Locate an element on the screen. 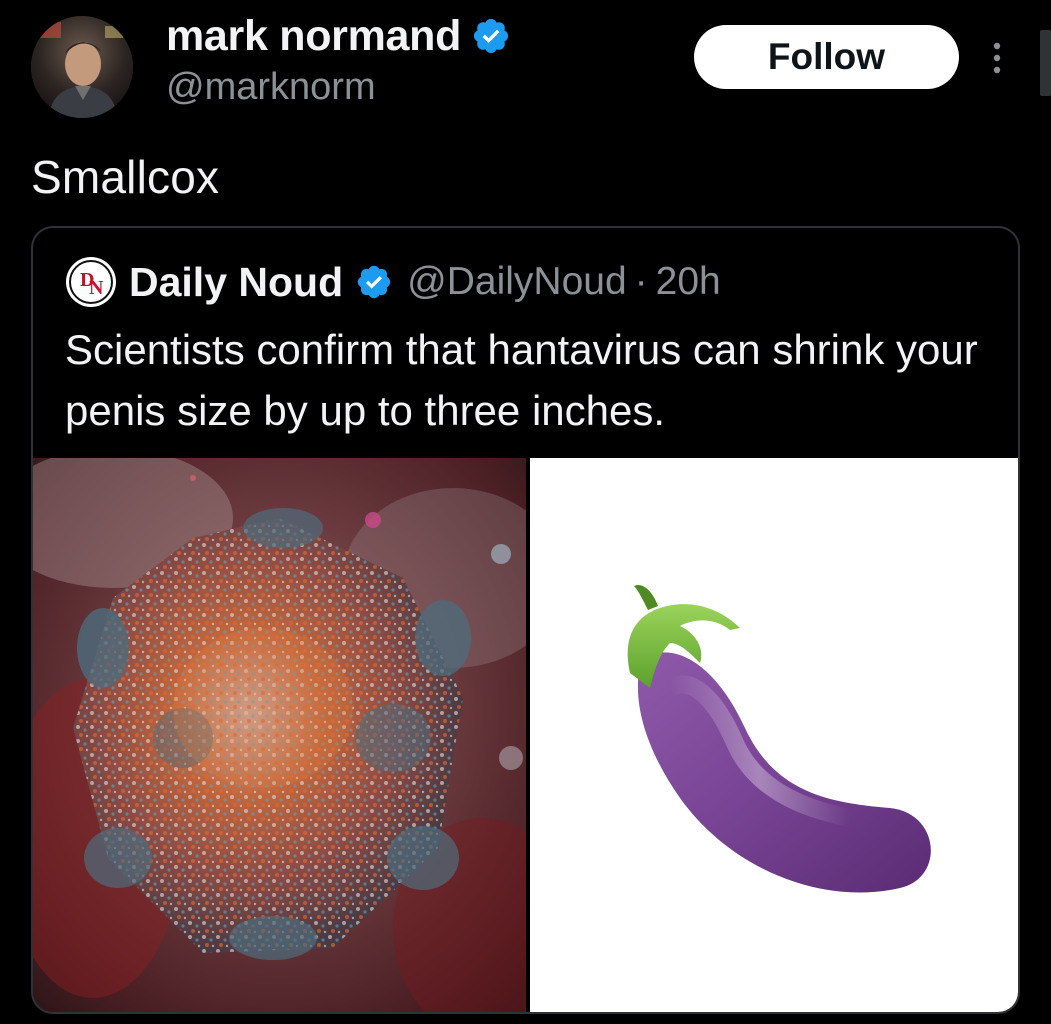 This screenshot has width=1051, height=1024. more-options-button is located at coordinates (997, 58).